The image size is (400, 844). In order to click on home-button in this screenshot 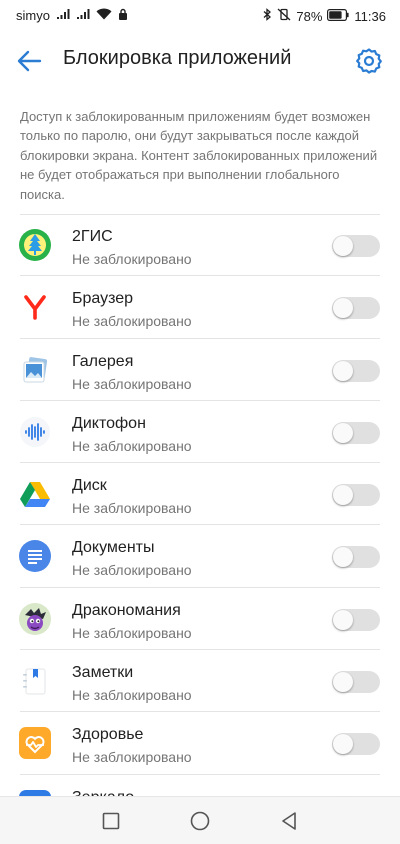, I will do `click(200, 821)`.